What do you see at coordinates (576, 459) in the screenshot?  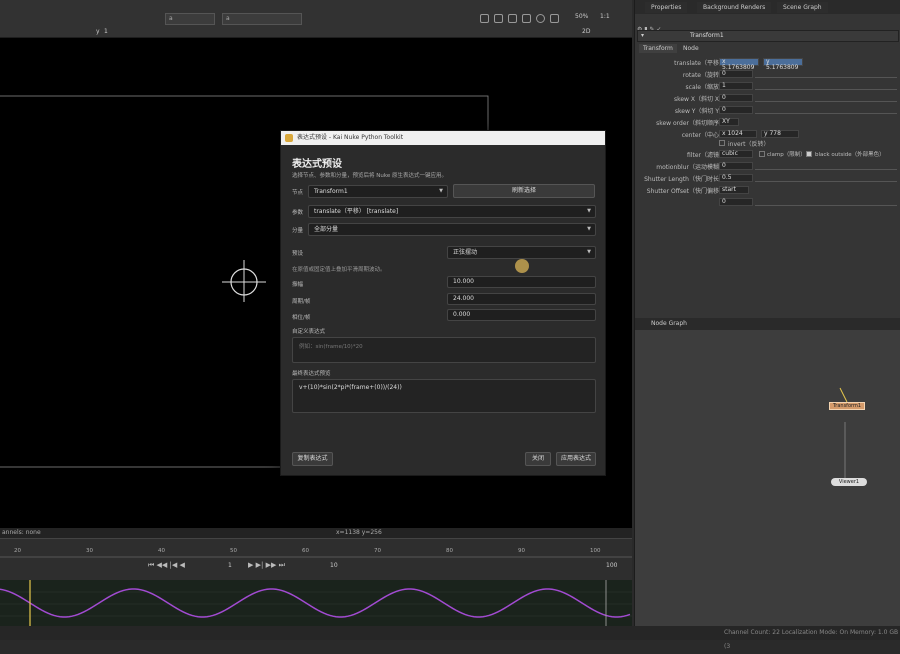 I see `apply-expression-button: 应用表达式` at bounding box center [576, 459].